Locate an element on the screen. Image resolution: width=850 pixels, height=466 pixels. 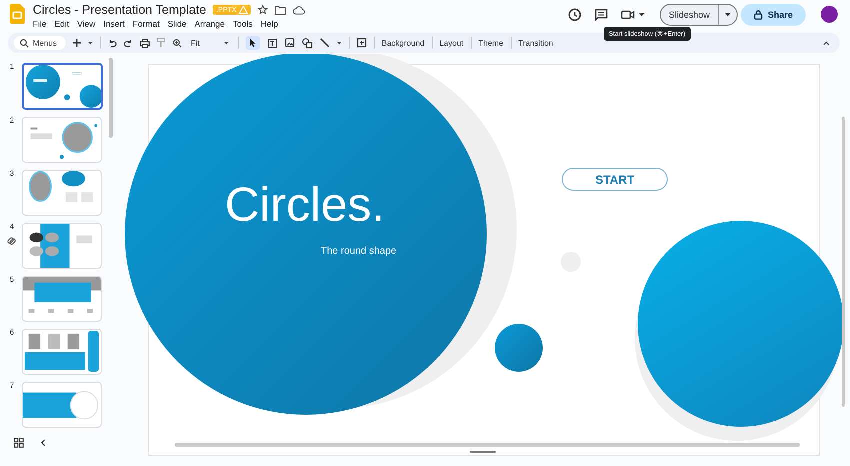
search-field: Menus is located at coordinates (40, 43).